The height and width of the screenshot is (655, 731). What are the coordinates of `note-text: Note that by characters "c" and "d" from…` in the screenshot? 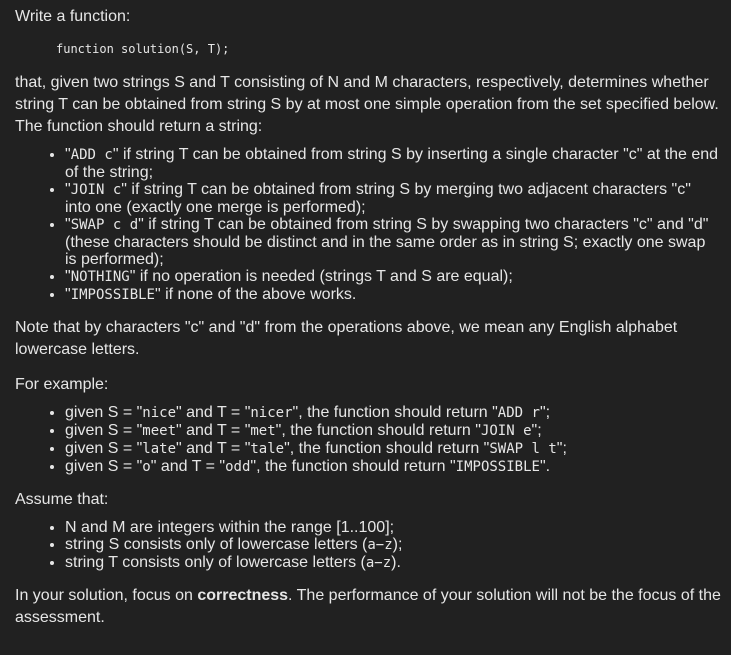 It's located at (346, 338).